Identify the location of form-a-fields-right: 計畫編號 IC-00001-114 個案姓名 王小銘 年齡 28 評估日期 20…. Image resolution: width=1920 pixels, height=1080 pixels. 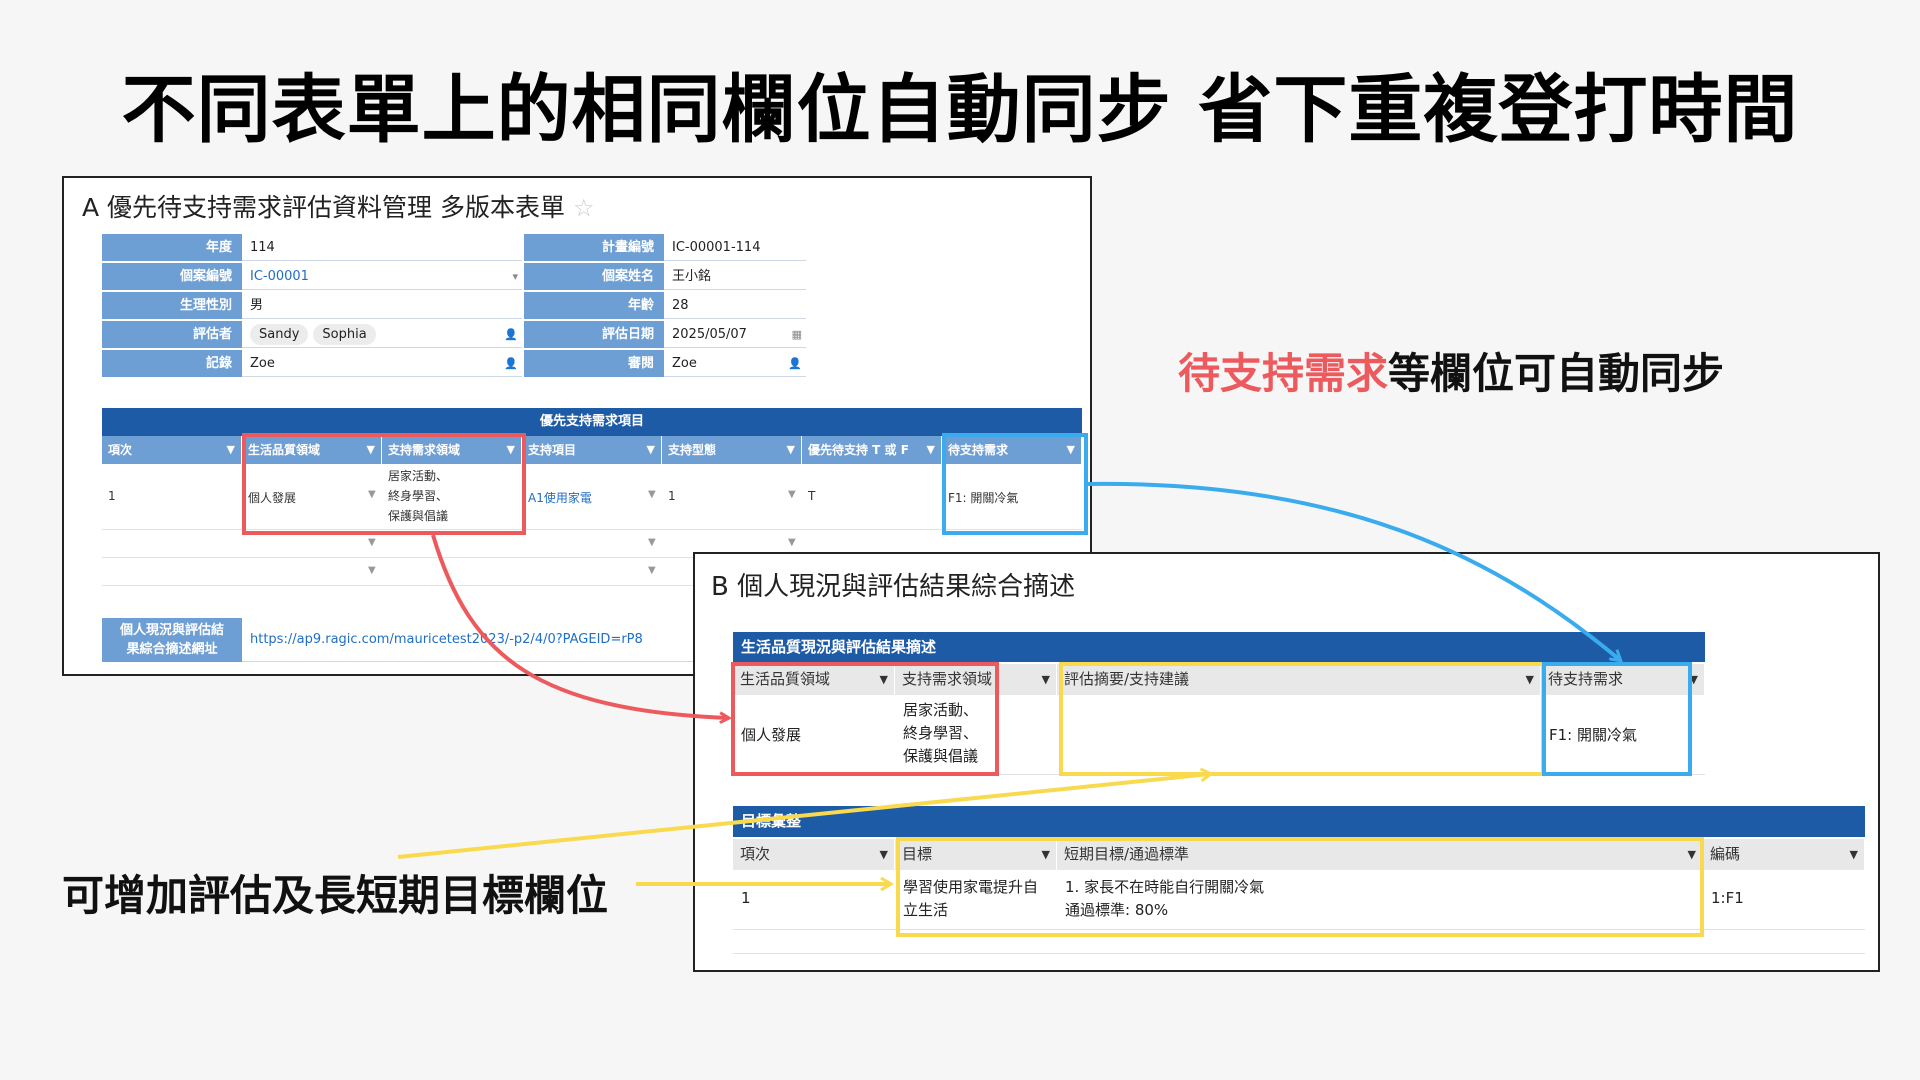
(665, 306).